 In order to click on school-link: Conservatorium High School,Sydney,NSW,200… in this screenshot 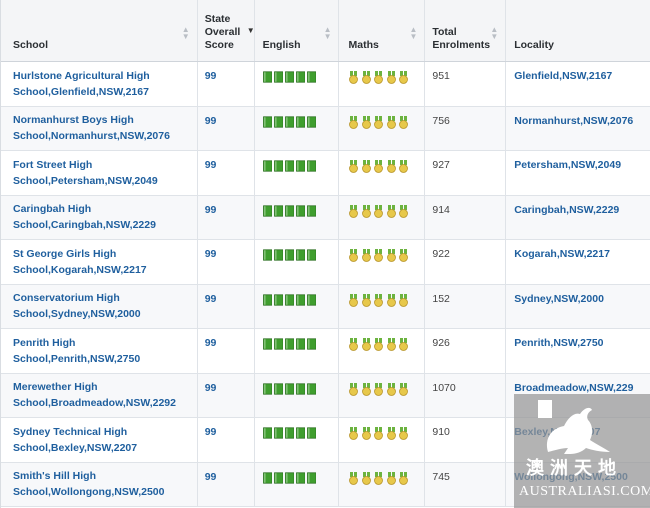, I will do `click(77, 306)`.